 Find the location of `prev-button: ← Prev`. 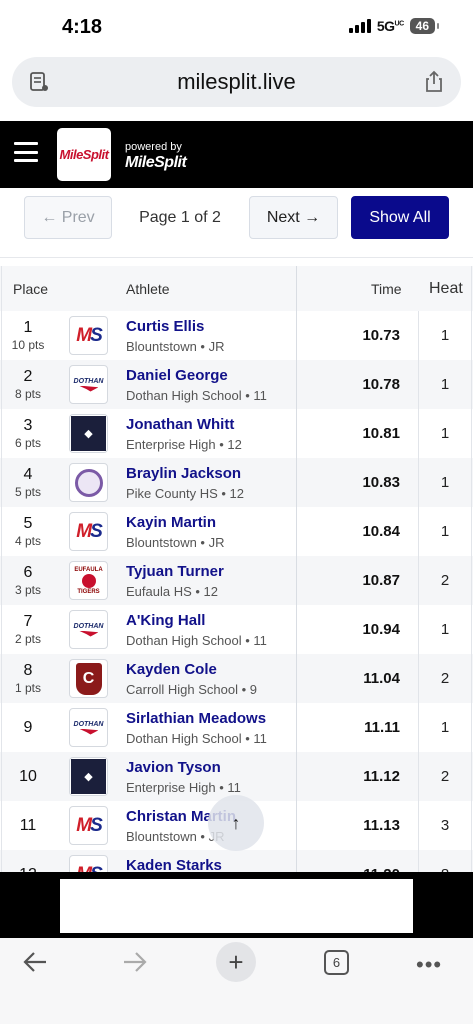

prev-button: ← Prev is located at coordinates (68, 217).